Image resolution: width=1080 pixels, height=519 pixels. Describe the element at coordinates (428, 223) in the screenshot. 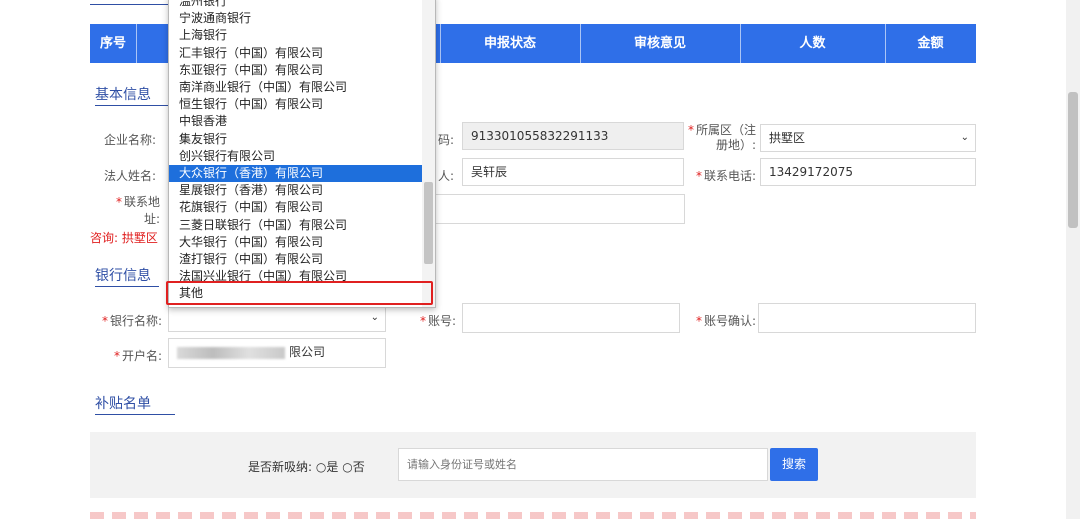

I see `dropdown-scrollbar-thumb` at that location.